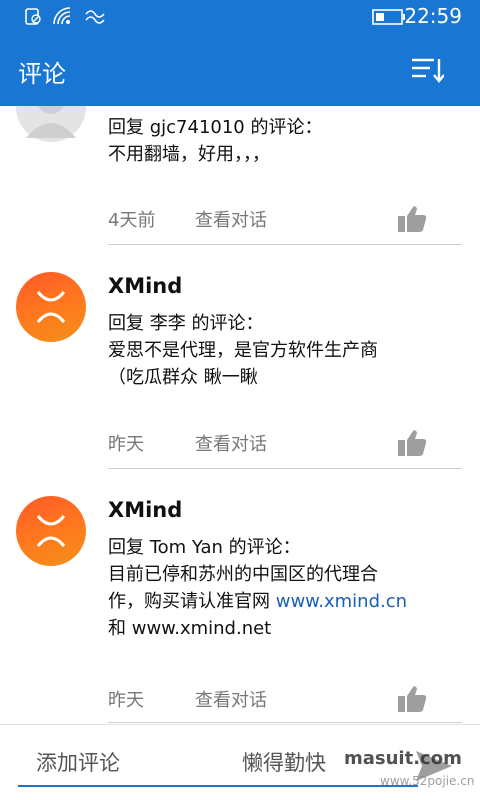 This screenshot has height=800, width=480. I want to click on comment-time: 4天前, so click(132, 220).